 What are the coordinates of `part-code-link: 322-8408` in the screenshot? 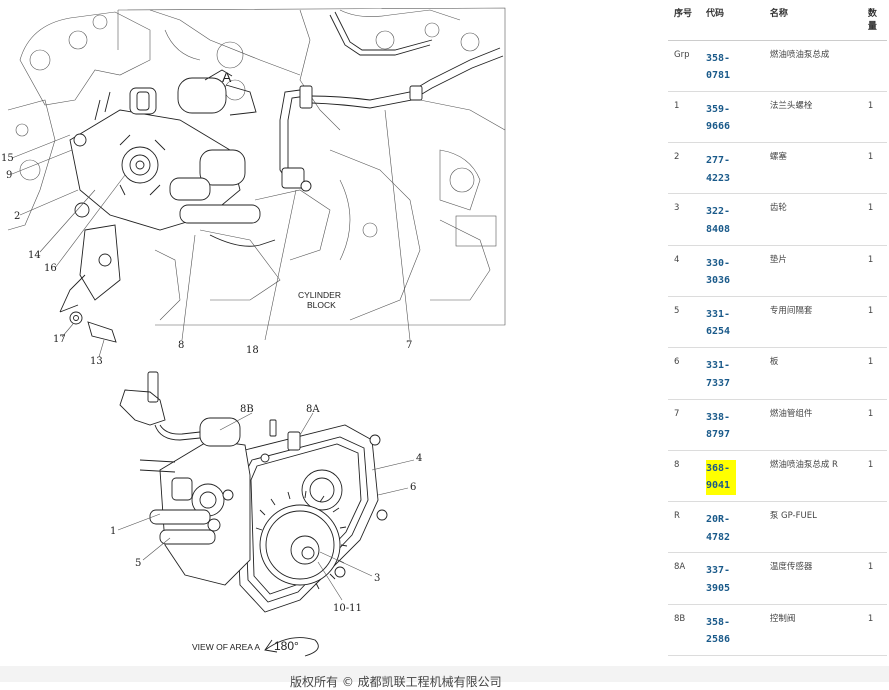 It's located at (721, 220).